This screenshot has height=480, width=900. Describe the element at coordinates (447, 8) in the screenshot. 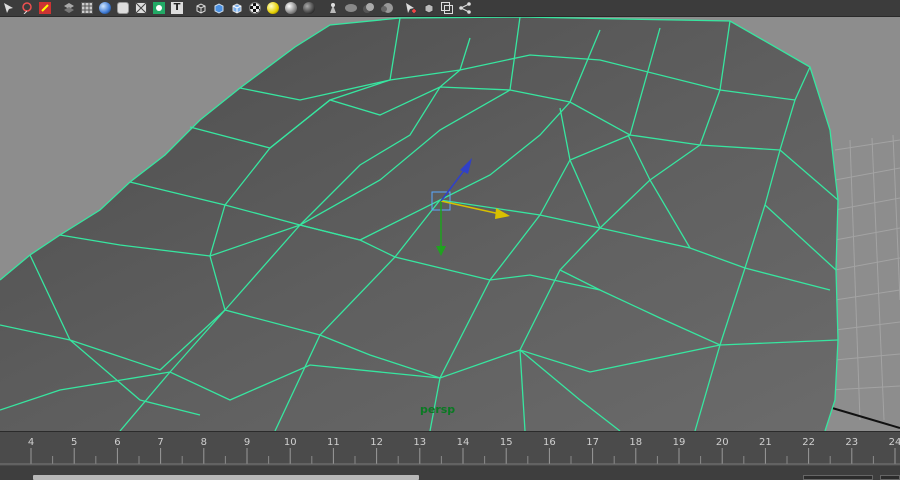

I see `panel-layout-icon` at that location.